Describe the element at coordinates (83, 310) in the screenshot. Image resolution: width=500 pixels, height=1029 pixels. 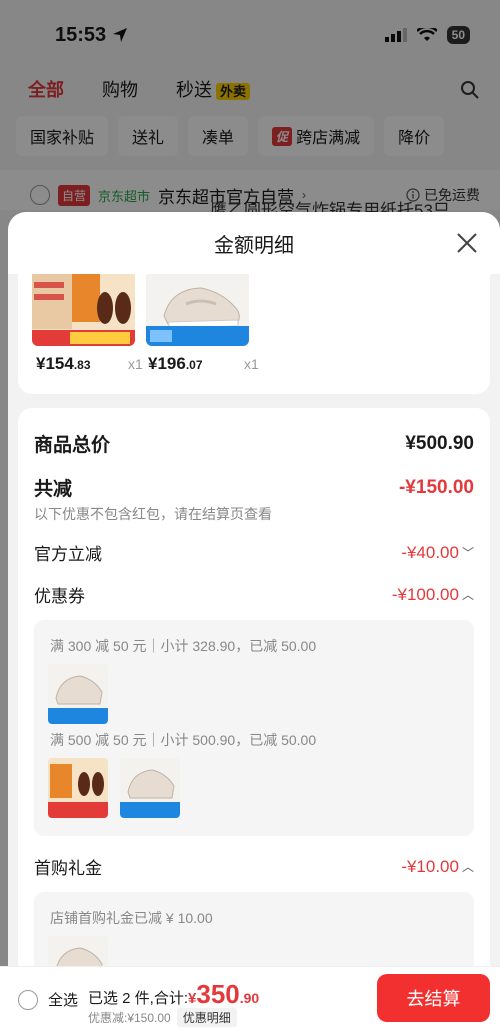
I see `product-image-liquor` at that location.